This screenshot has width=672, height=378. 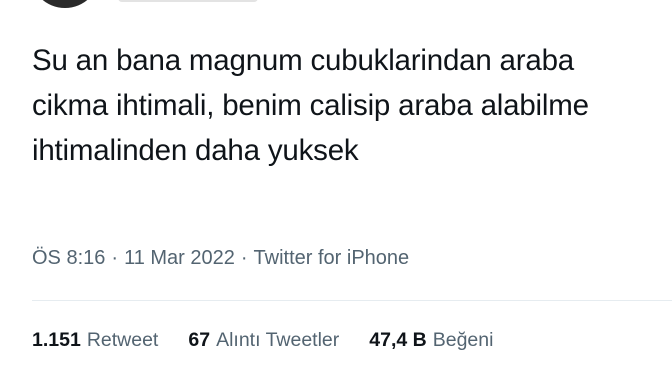 I want to click on likes-count: 47,4 B, so click(x=398, y=340).